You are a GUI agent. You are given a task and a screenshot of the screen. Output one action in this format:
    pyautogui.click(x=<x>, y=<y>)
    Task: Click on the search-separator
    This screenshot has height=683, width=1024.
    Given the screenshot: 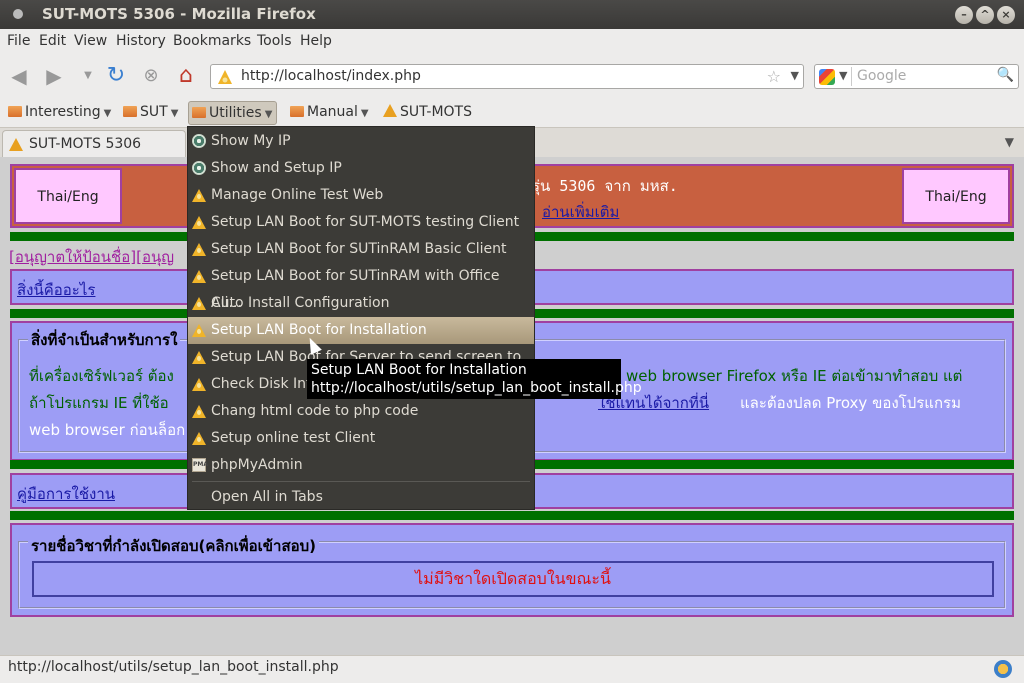 What is the action you would take?
    pyautogui.click(x=851, y=76)
    